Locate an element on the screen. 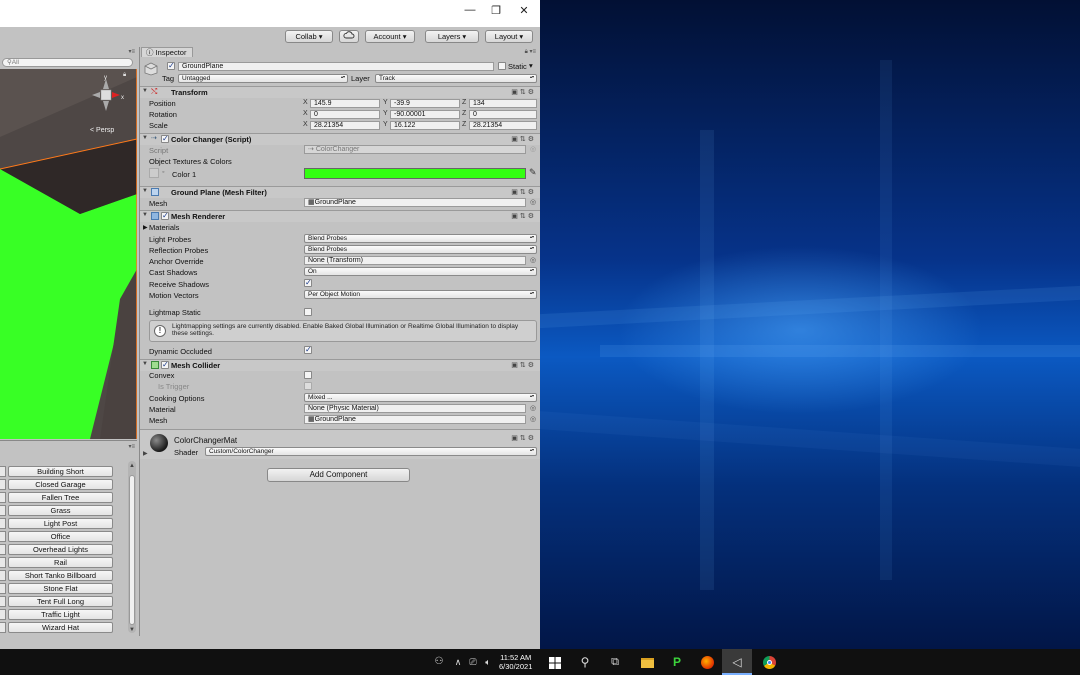 This screenshot has width=1080, height=675. position-z-field: 134 is located at coordinates (503, 103).